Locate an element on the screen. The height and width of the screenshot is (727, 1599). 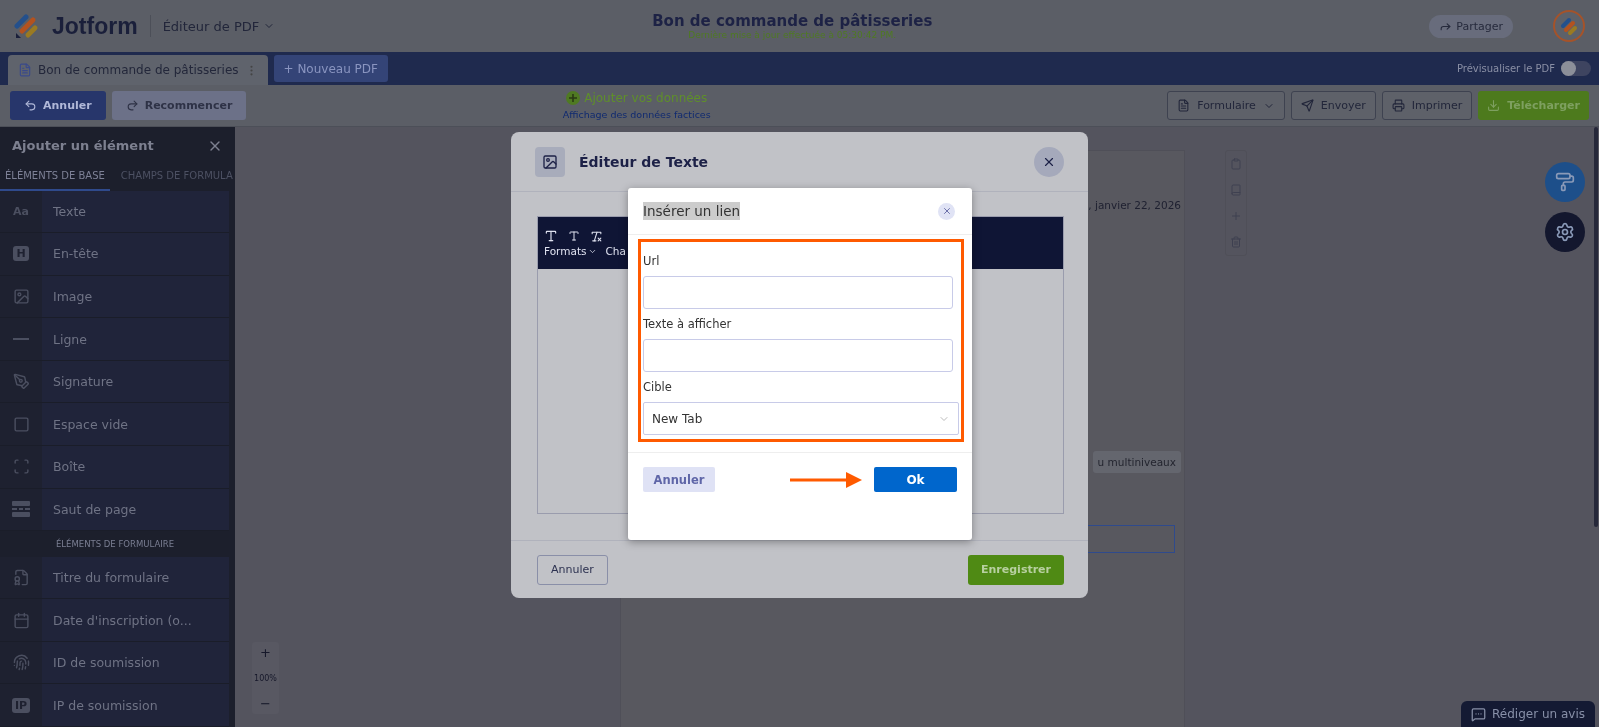
sidebar-item: Texte is located at coordinates (135, 211).